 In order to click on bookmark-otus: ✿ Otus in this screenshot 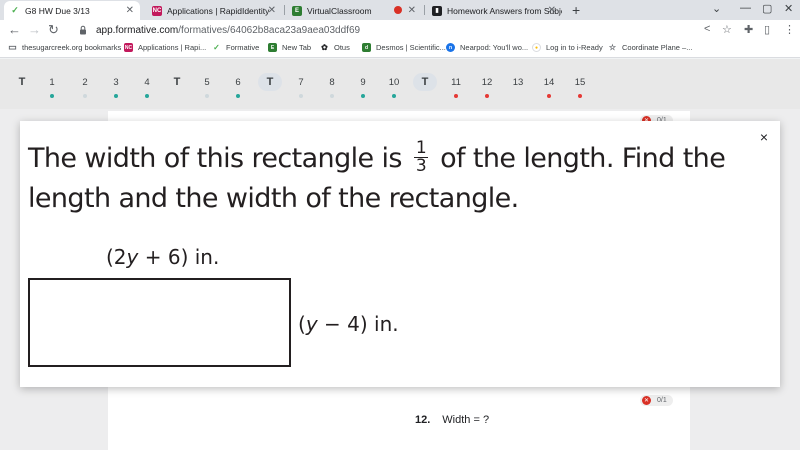, I will do `click(335, 47)`.